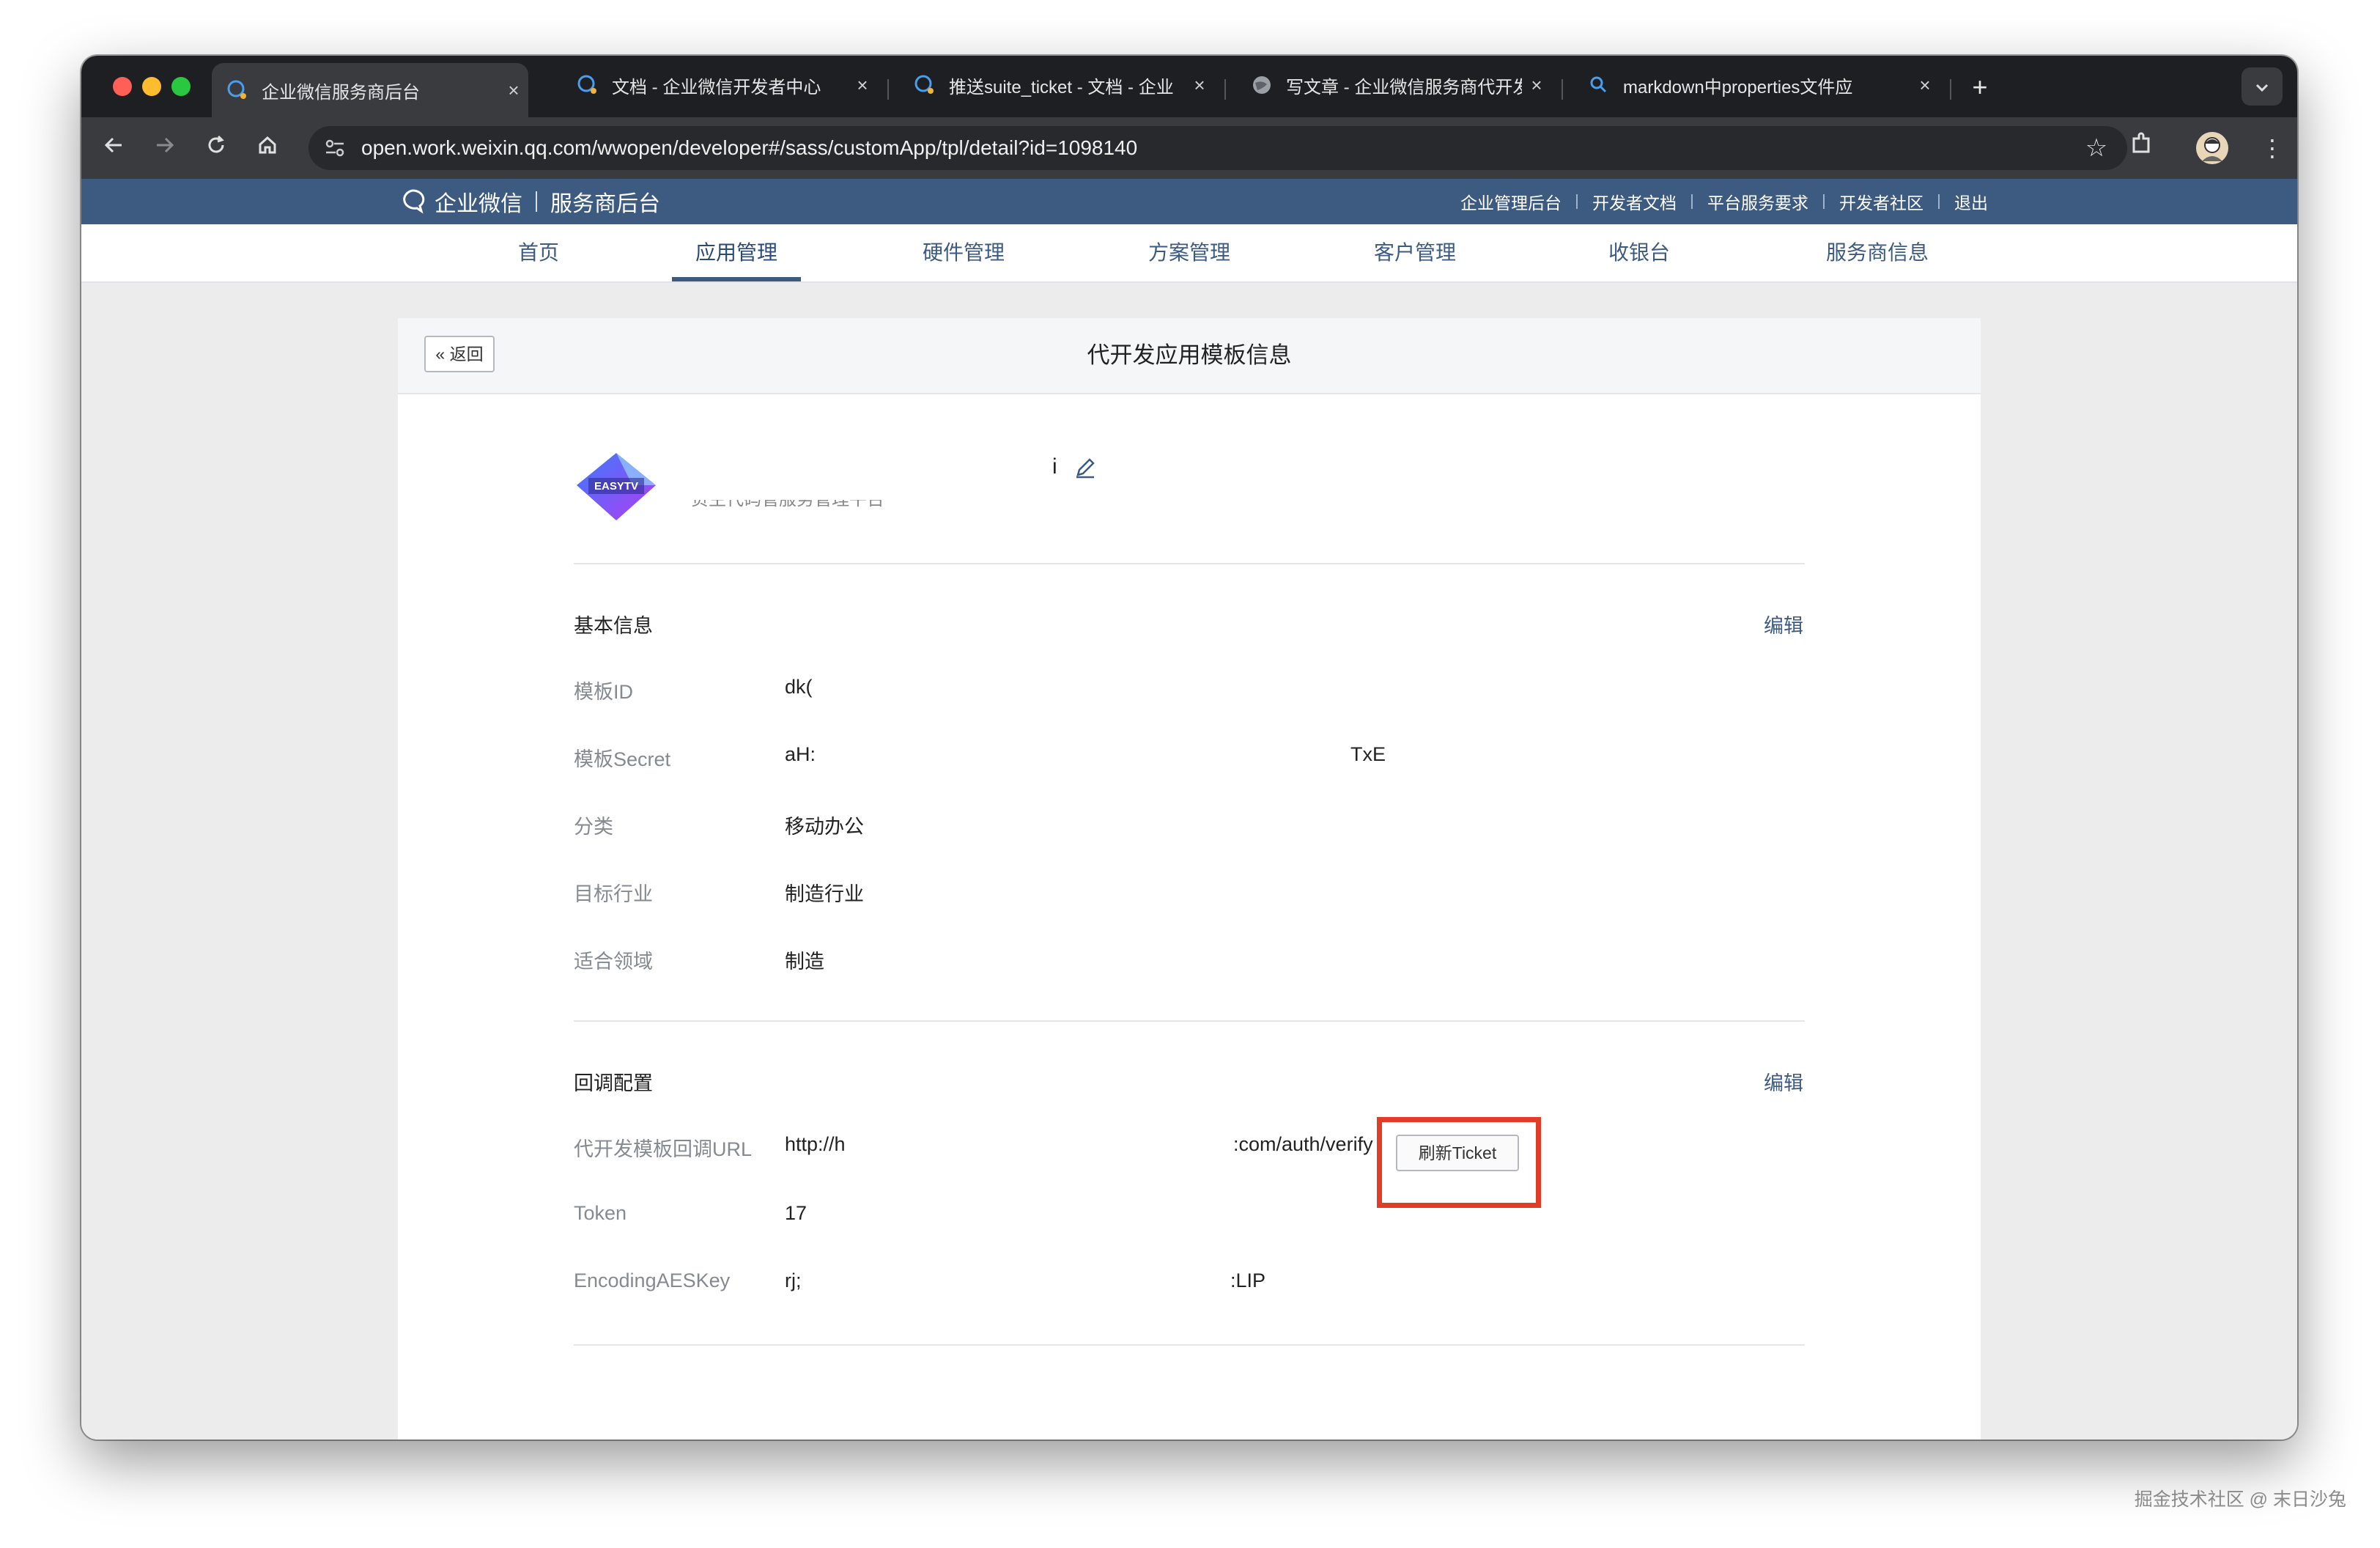 This screenshot has width=2380, height=1548. I want to click on search-icon, so click(1598, 84).